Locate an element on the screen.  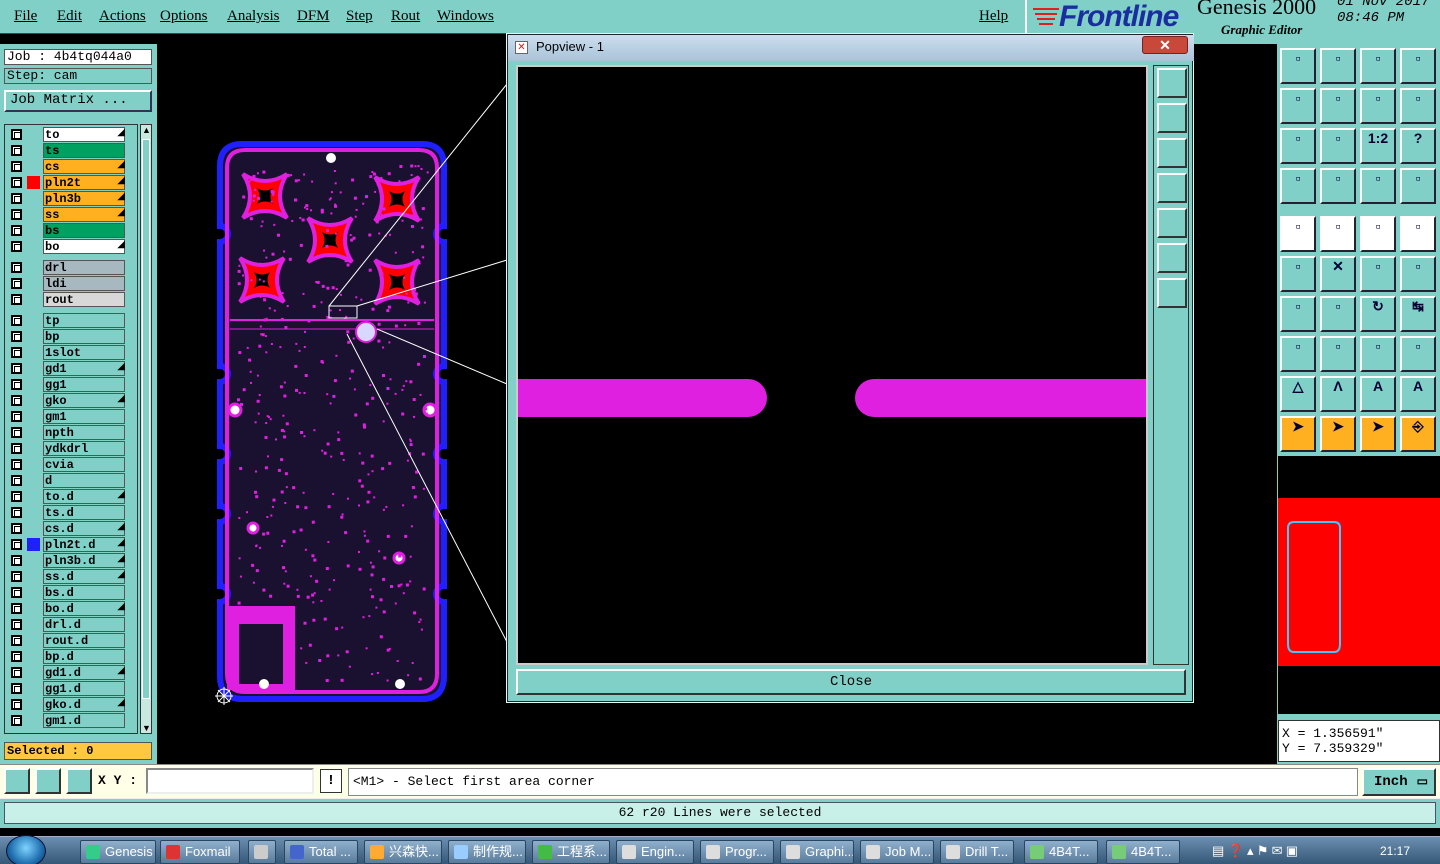
layer-name: ts is located at coordinates (84, 150).